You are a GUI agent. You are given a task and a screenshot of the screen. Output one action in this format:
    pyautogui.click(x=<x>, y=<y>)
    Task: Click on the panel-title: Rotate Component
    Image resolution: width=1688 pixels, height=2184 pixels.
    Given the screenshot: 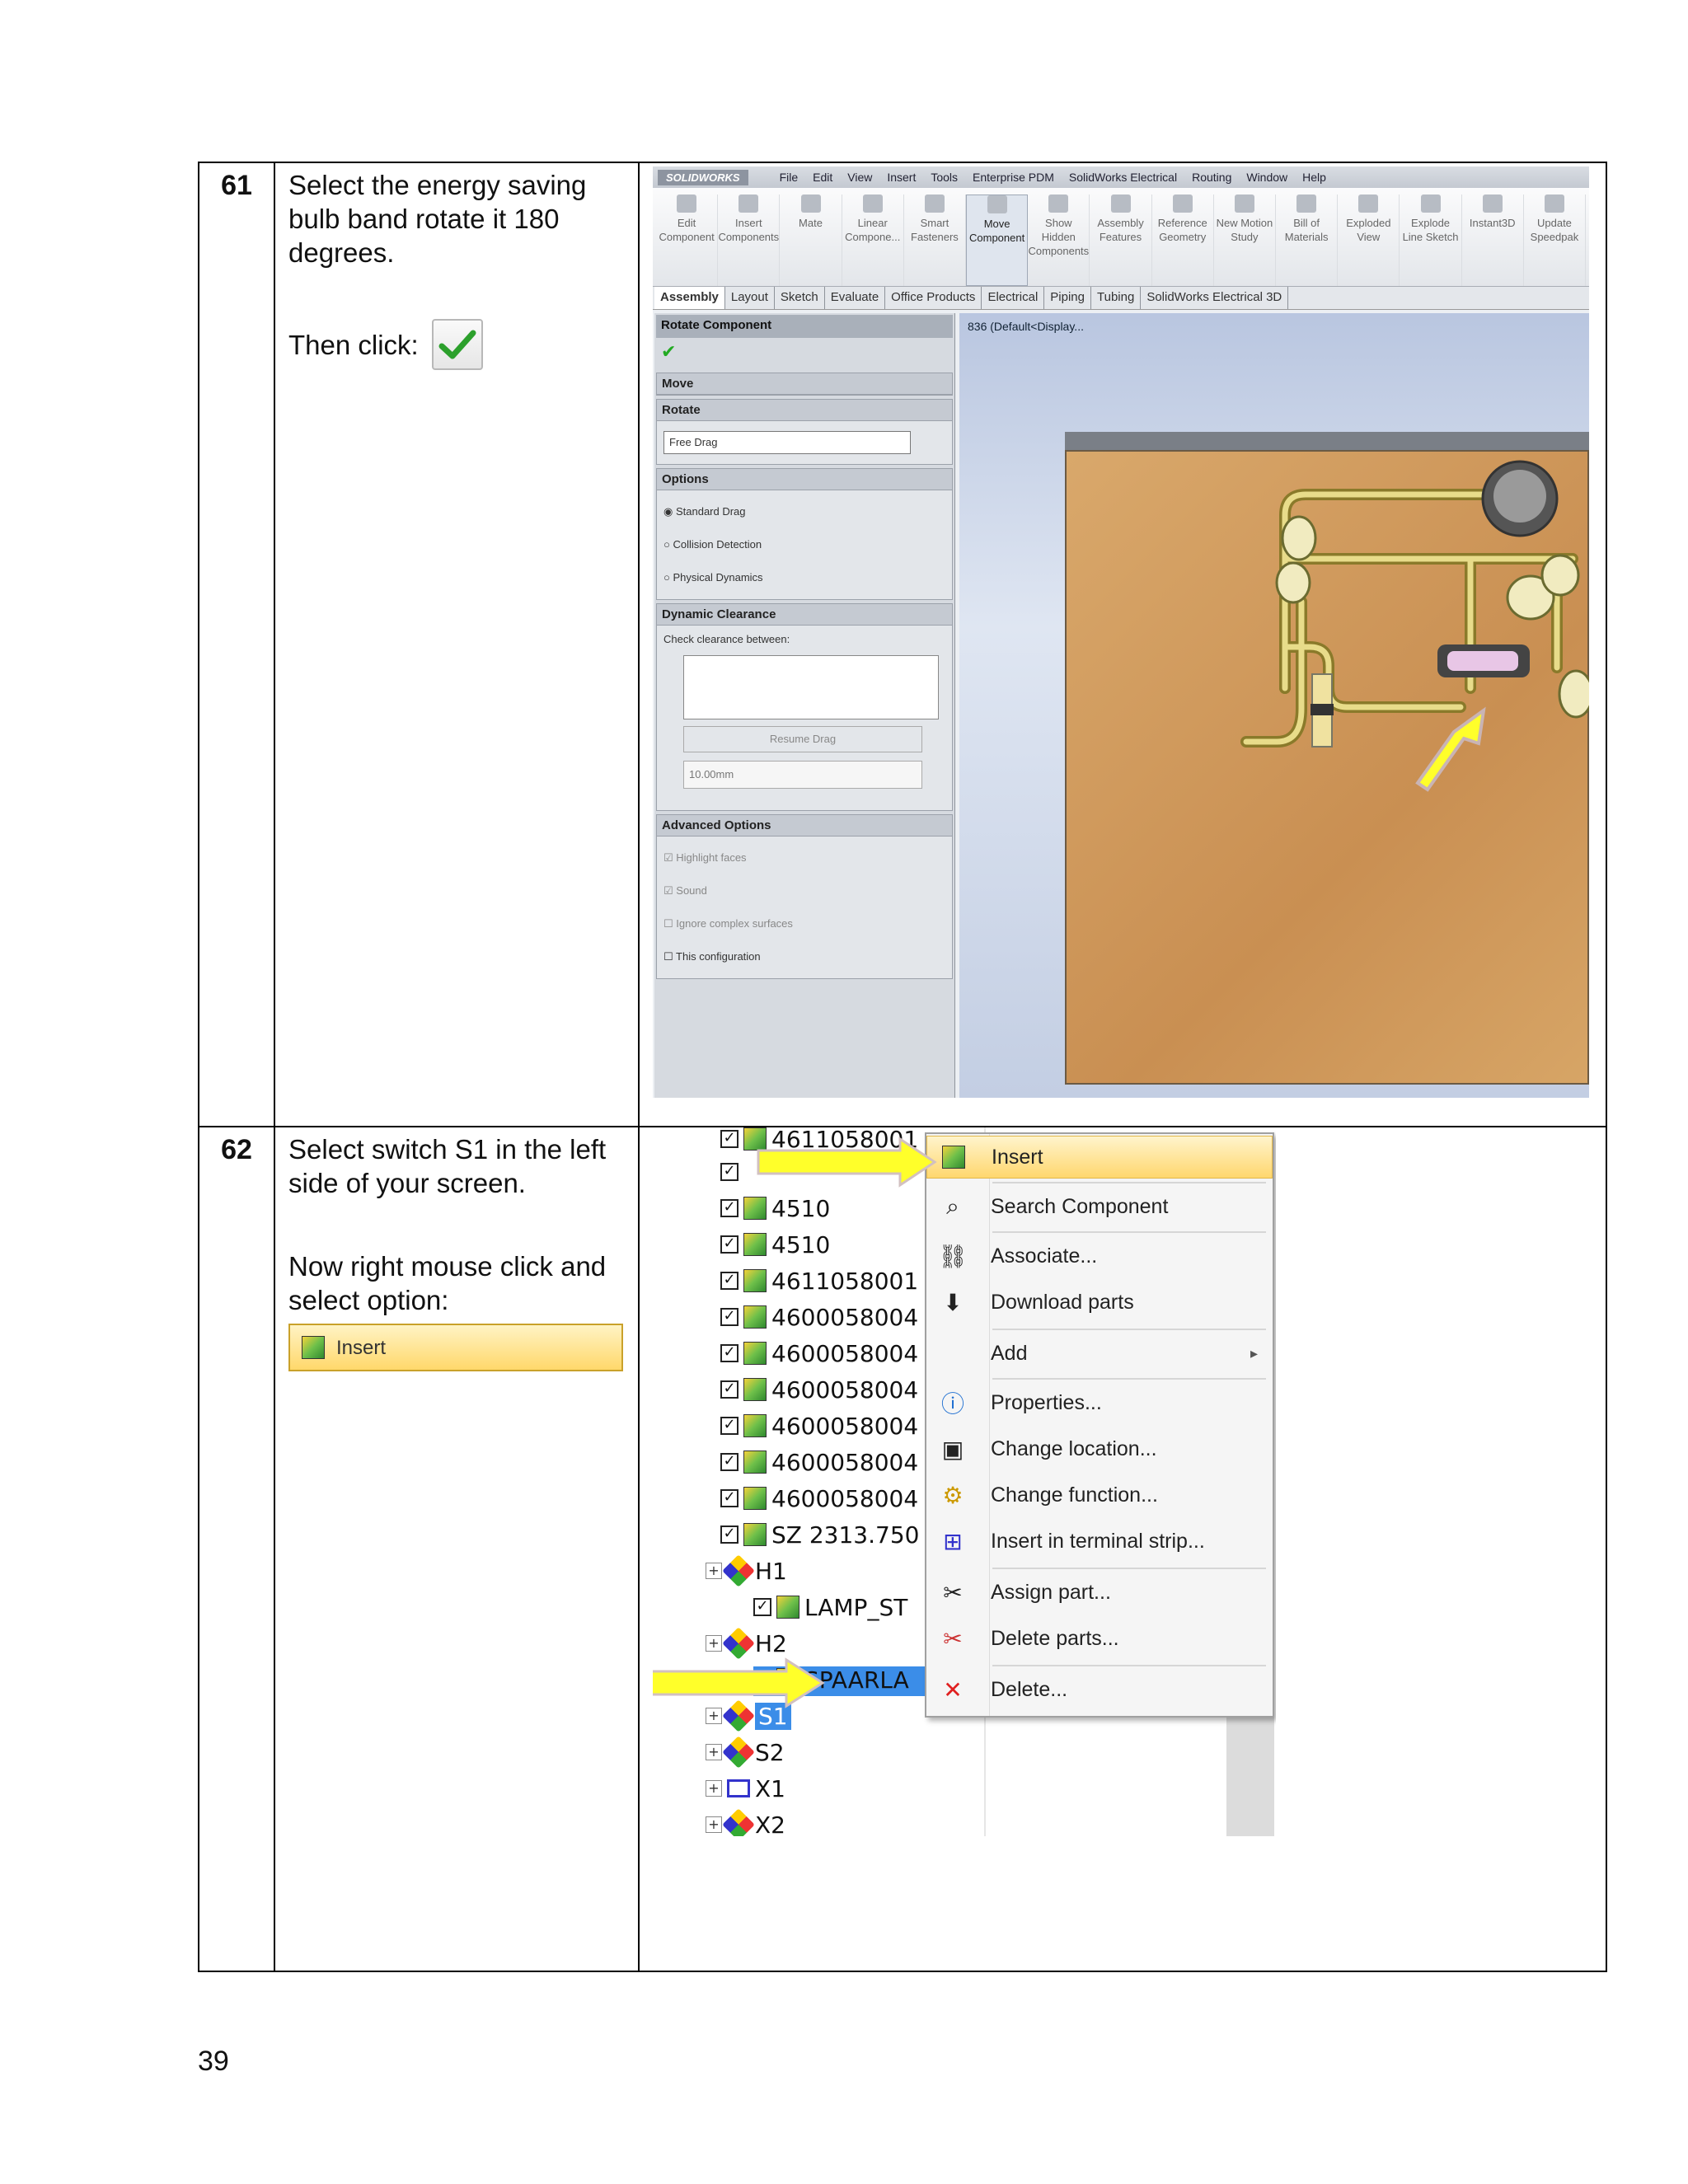 What is the action you would take?
    pyautogui.click(x=805, y=326)
    